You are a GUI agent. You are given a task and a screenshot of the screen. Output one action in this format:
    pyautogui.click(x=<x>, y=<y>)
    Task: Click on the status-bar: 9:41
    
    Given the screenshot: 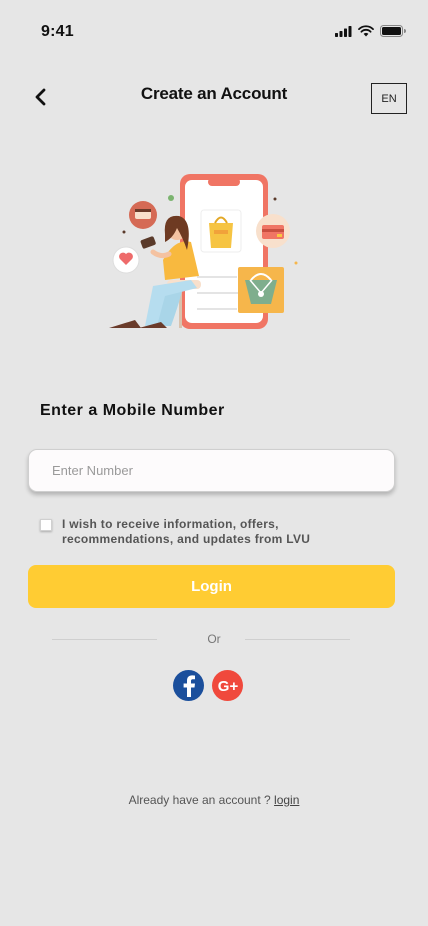 What is the action you would take?
    pyautogui.click(x=214, y=30)
    